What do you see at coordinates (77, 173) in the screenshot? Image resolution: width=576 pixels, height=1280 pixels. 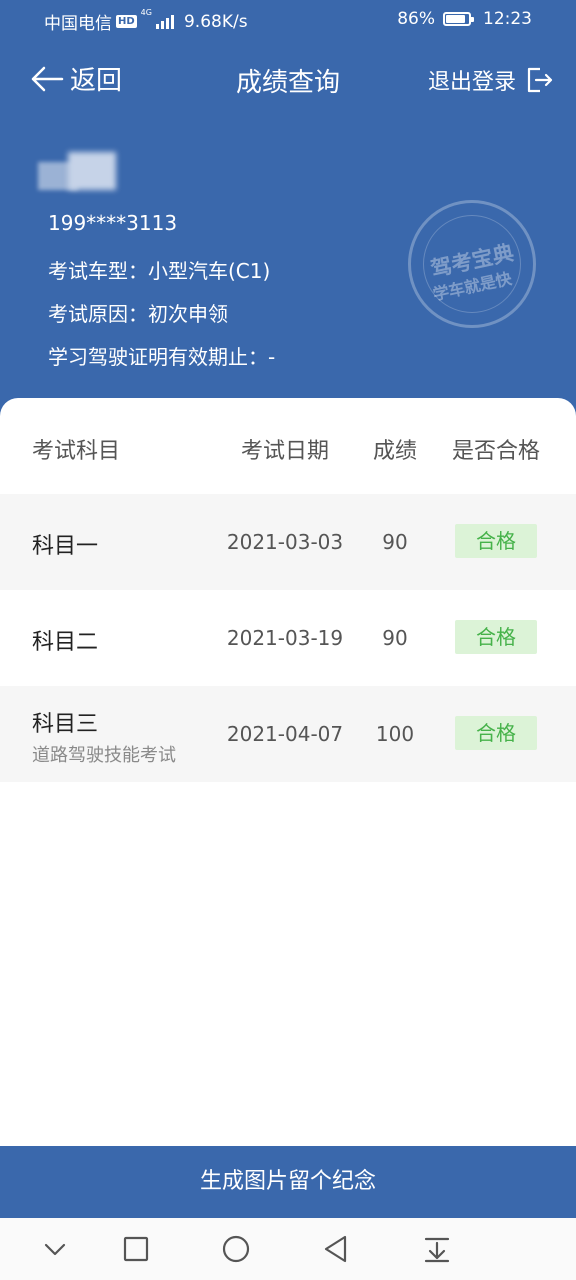 I see `avatar` at bounding box center [77, 173].